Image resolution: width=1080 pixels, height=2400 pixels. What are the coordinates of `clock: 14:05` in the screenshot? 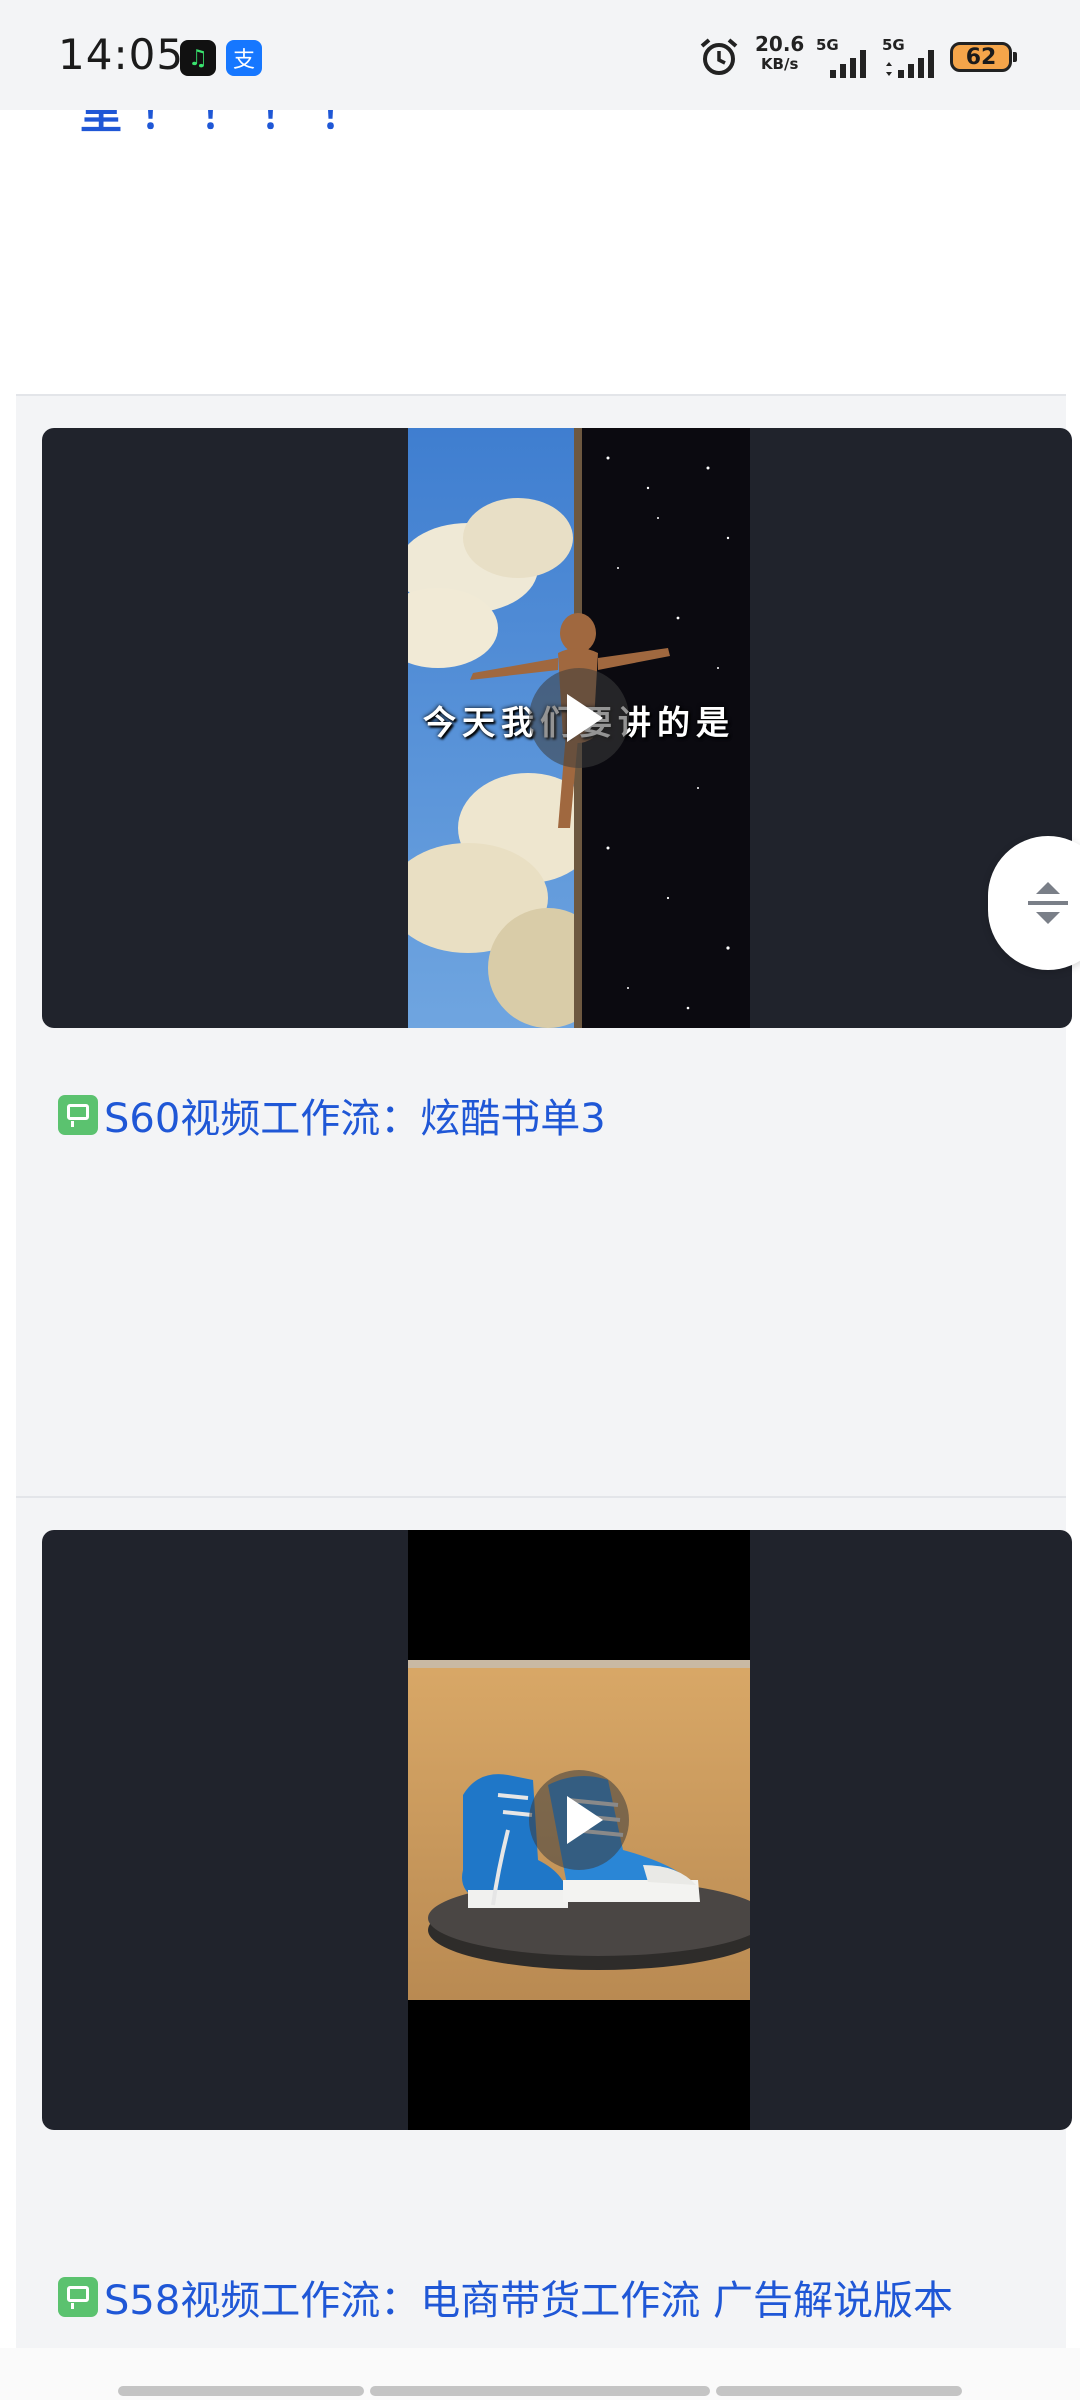 It's located at (121, 54).